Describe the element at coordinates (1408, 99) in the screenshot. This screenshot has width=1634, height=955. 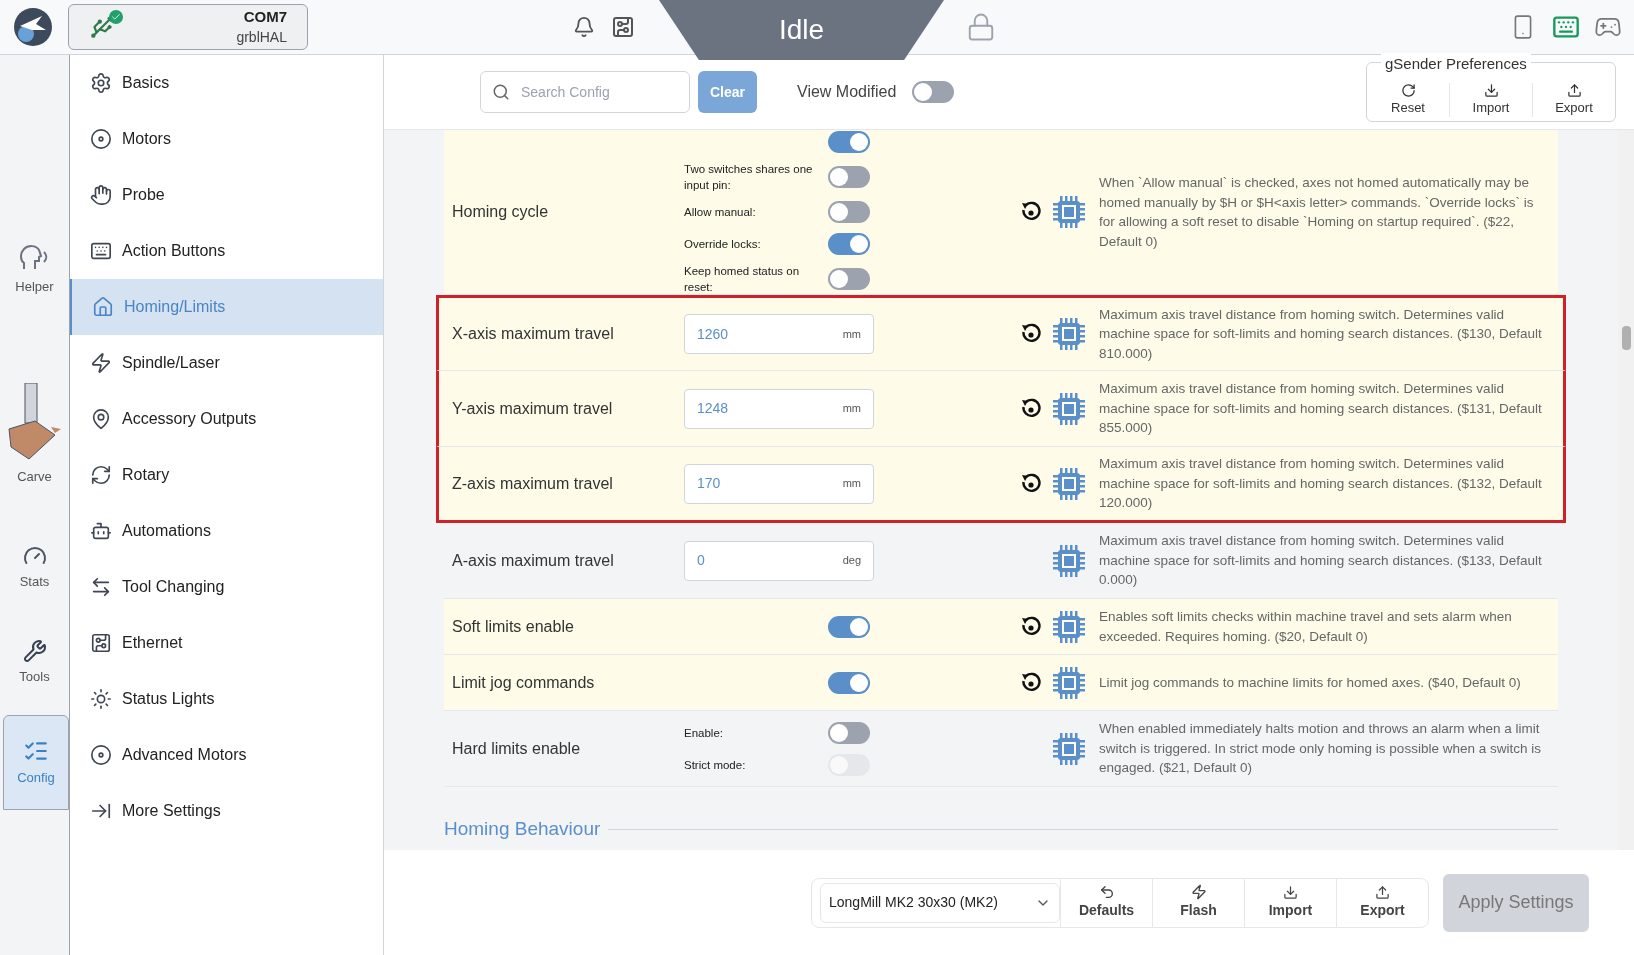
I see `preference-button: Reset` at that location.